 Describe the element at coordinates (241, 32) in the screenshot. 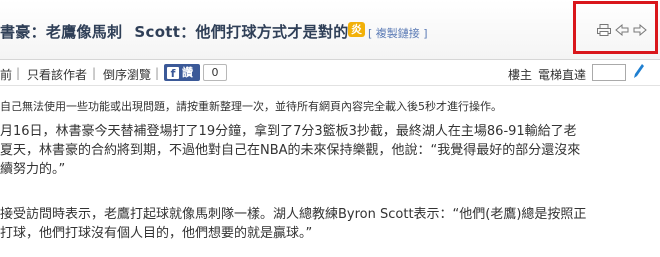

I see `thread-title-part2: Scott：他們打球方式才是對的` at that location.